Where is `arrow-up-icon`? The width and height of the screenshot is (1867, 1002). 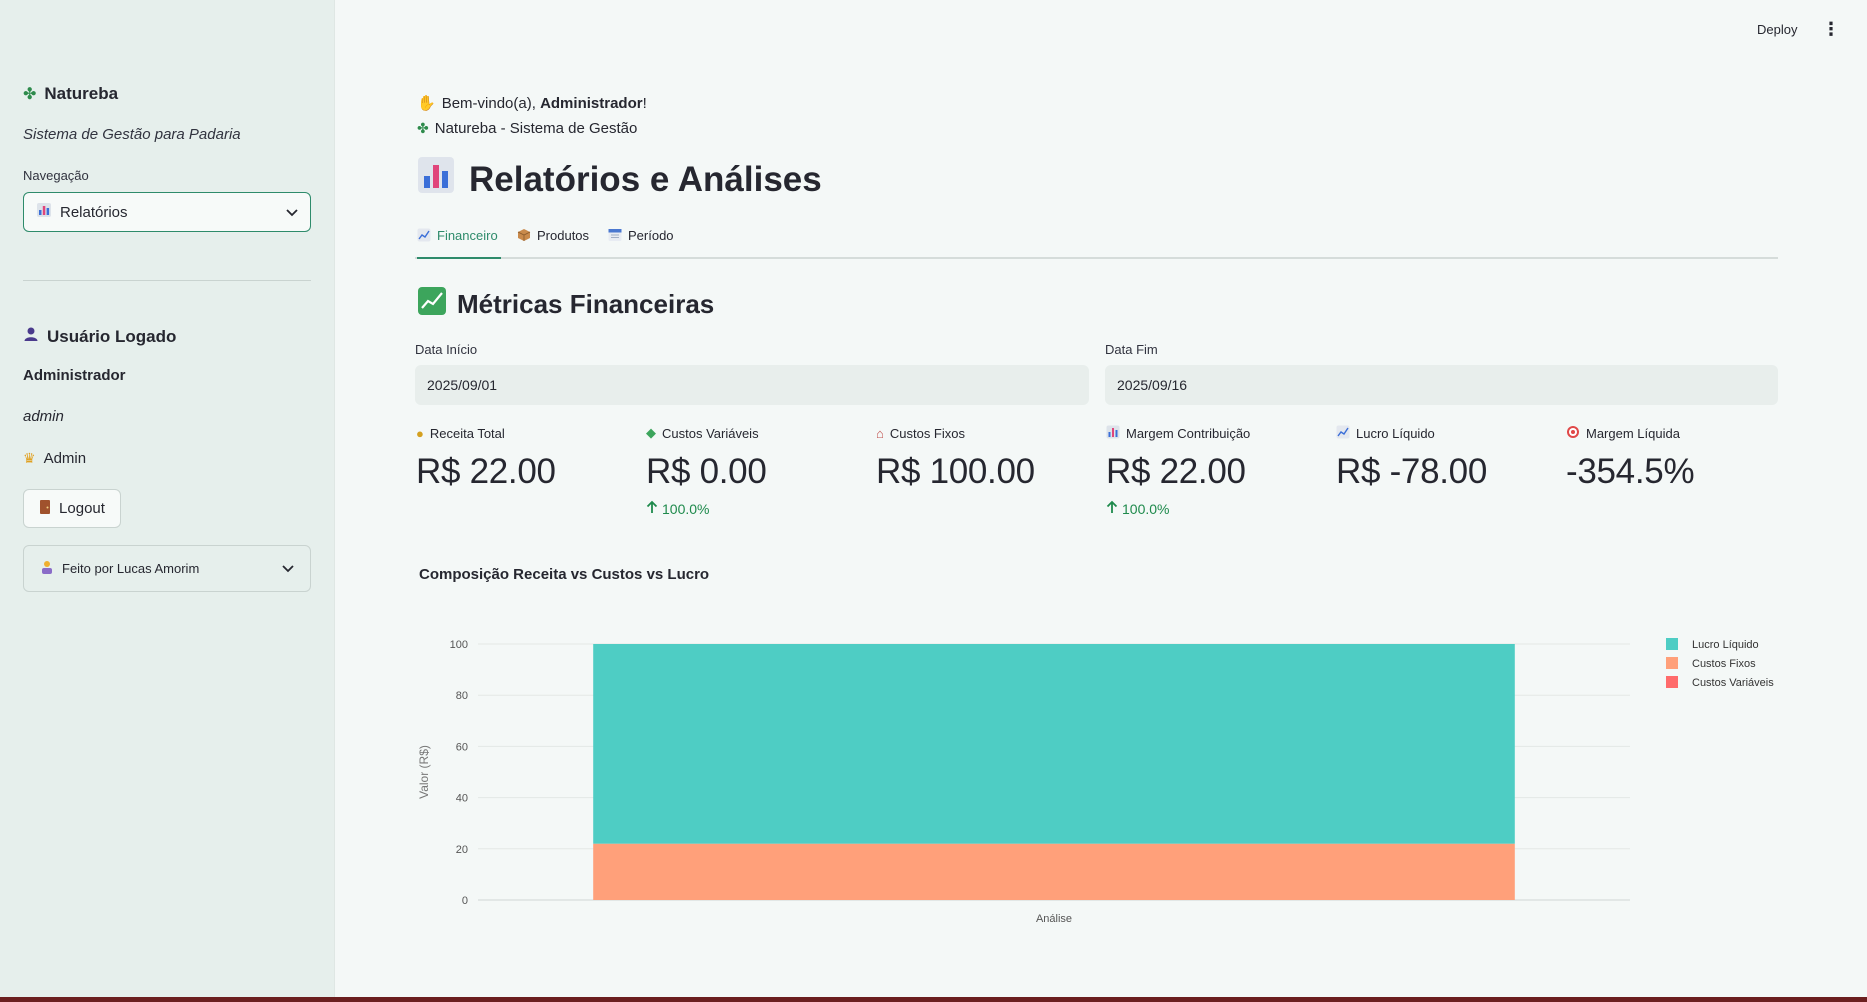
arrow-up-icon is located at coordinates (1112, 508).